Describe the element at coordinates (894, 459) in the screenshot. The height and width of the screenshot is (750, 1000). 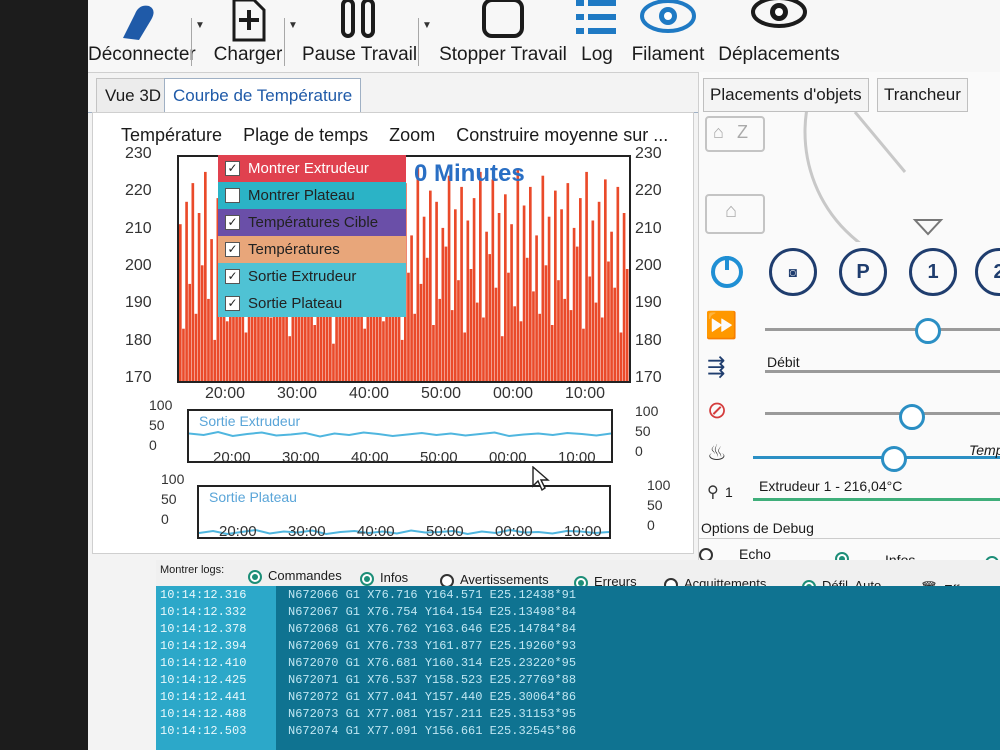
I see `temperature-slider-handle` at that location.